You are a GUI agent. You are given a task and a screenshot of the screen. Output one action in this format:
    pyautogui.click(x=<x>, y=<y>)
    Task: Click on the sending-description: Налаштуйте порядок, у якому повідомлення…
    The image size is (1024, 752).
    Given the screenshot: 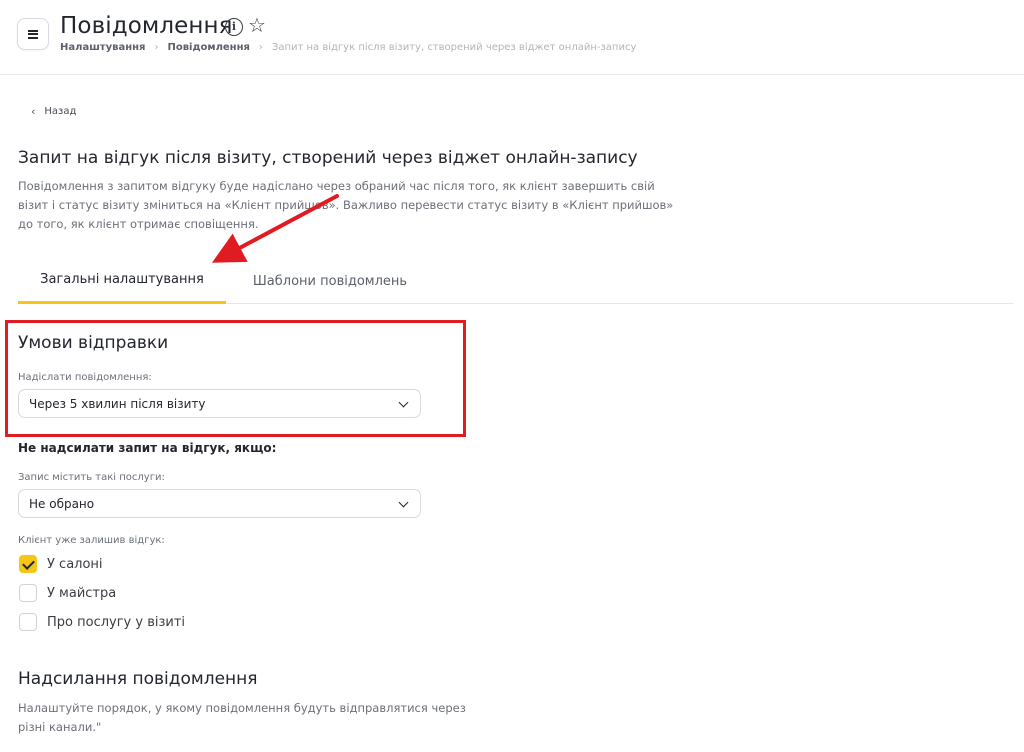 What is the action you would take?
    pyautogui.click(x=242, y=717)
    